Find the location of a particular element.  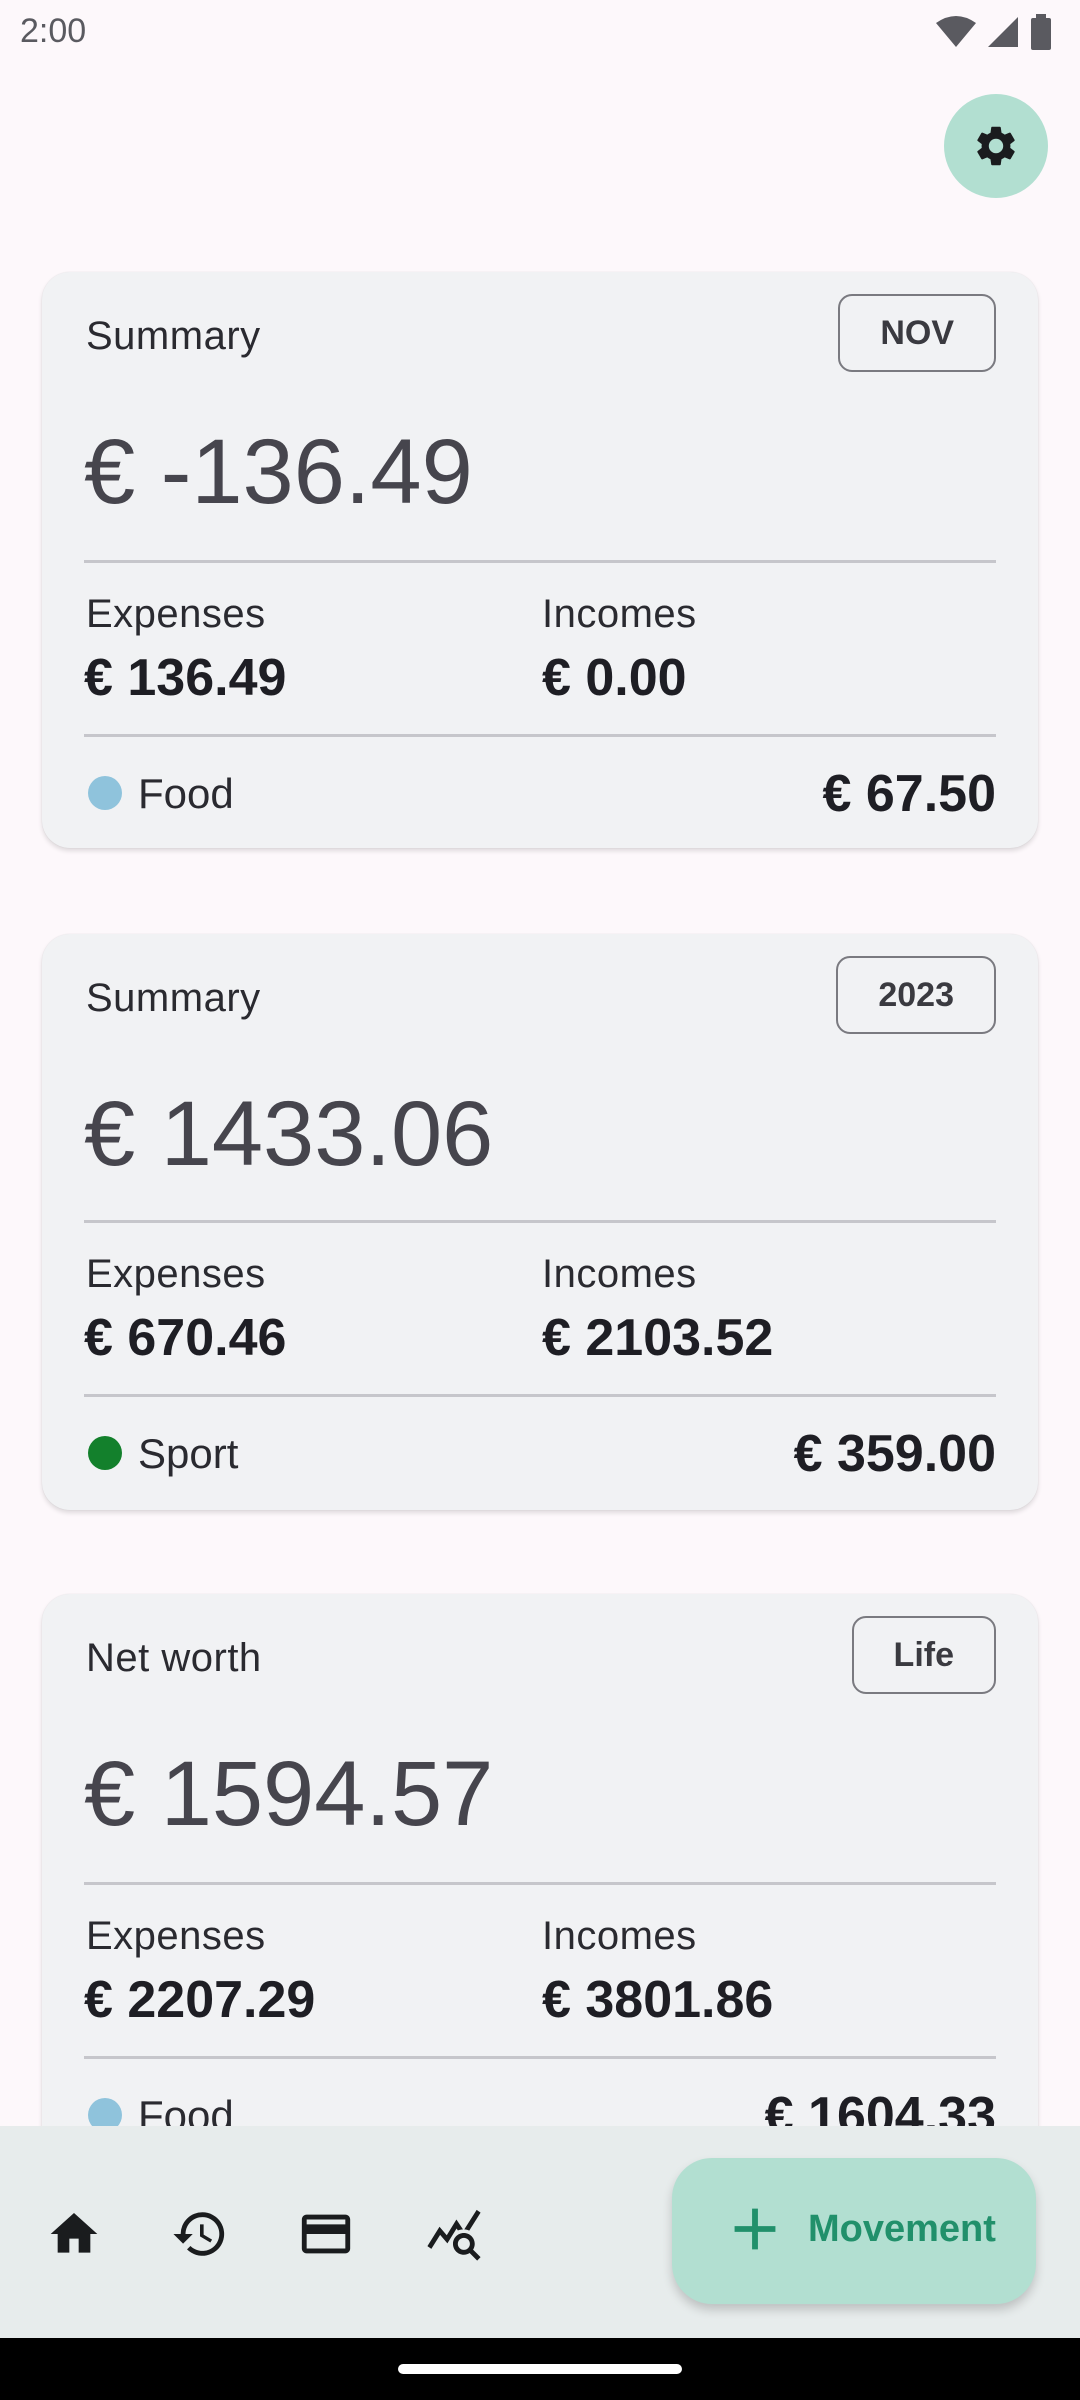

category-name: Food is located at coordinates (186, 793).